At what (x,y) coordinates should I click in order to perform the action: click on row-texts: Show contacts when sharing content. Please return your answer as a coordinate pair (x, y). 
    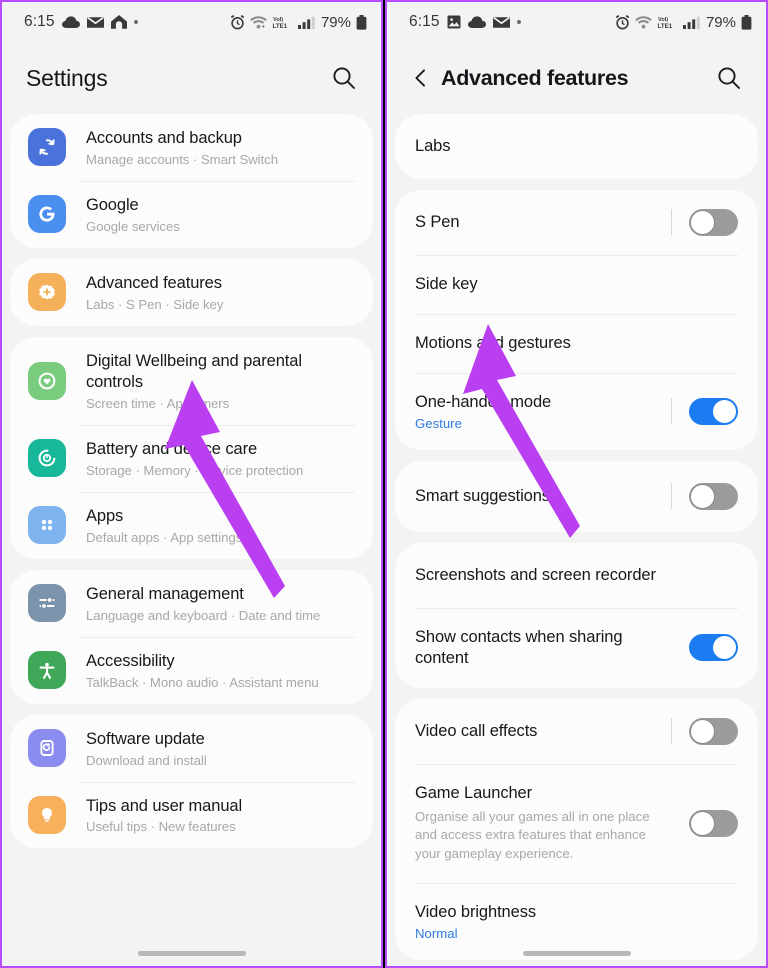
    Looking at the image, I should click on (546, 648).